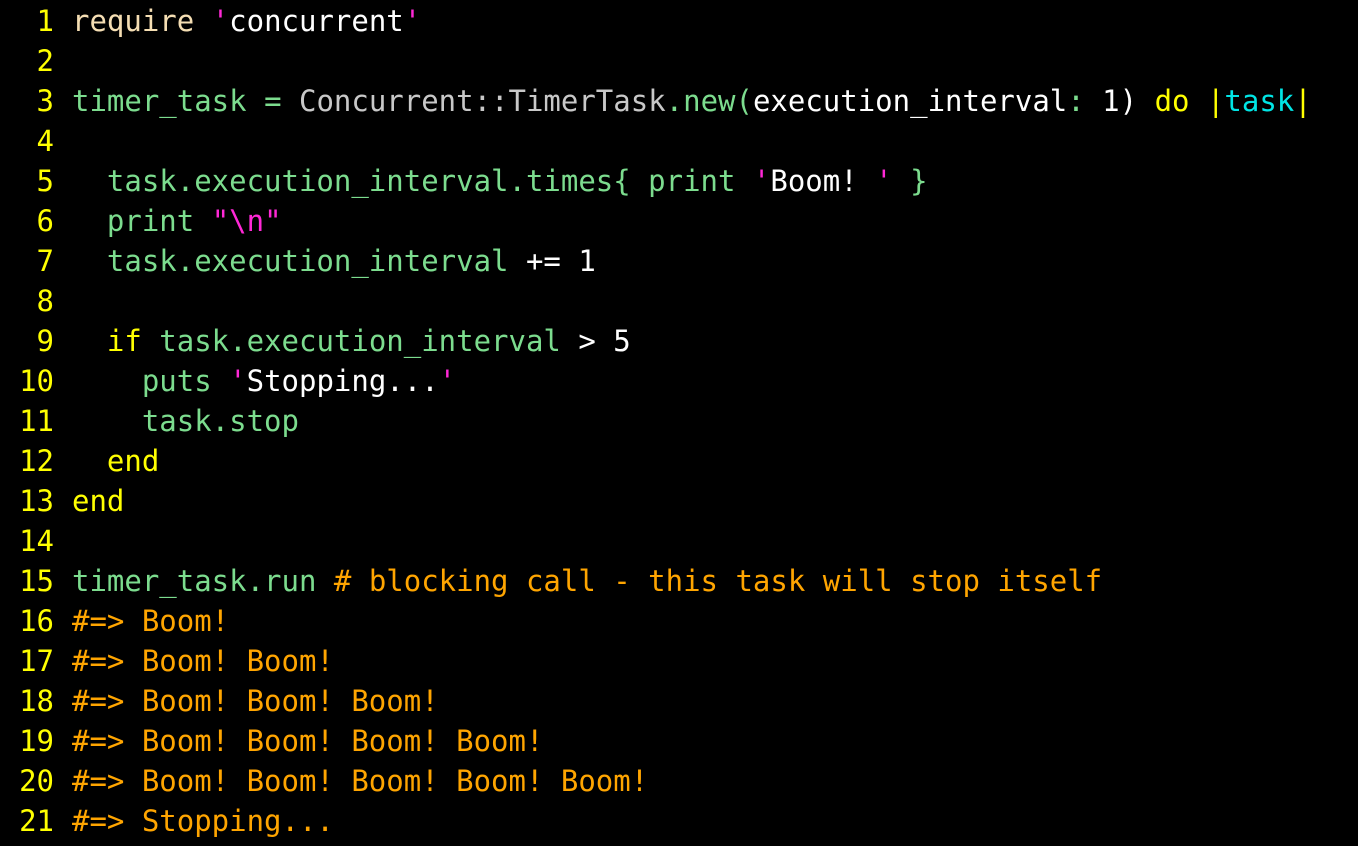 The width and height of the screenshot is (1358, 846). I want to click on code-token: concurrent, so click(316, 21).